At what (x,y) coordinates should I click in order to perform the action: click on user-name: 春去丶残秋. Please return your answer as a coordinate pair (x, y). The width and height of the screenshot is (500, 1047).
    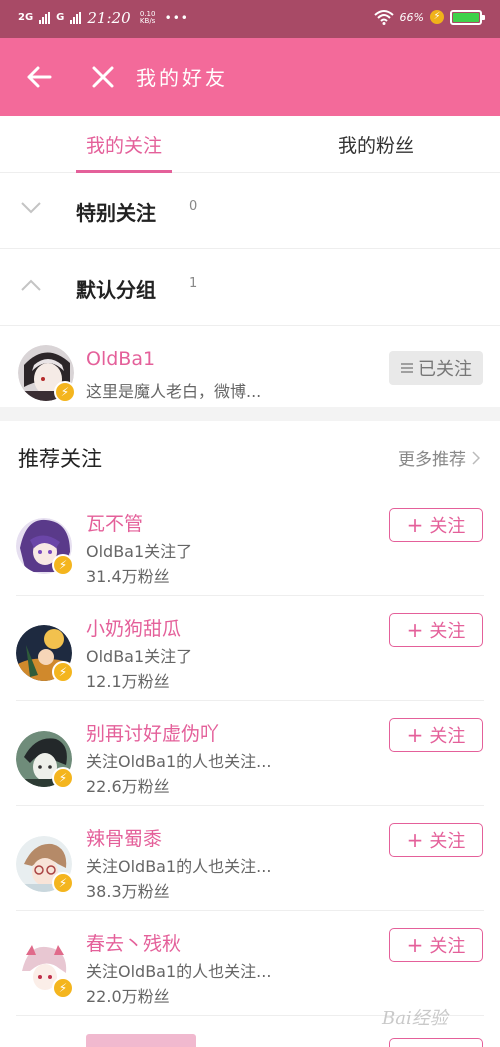
    Looking at the image, I should click on (133, 942).